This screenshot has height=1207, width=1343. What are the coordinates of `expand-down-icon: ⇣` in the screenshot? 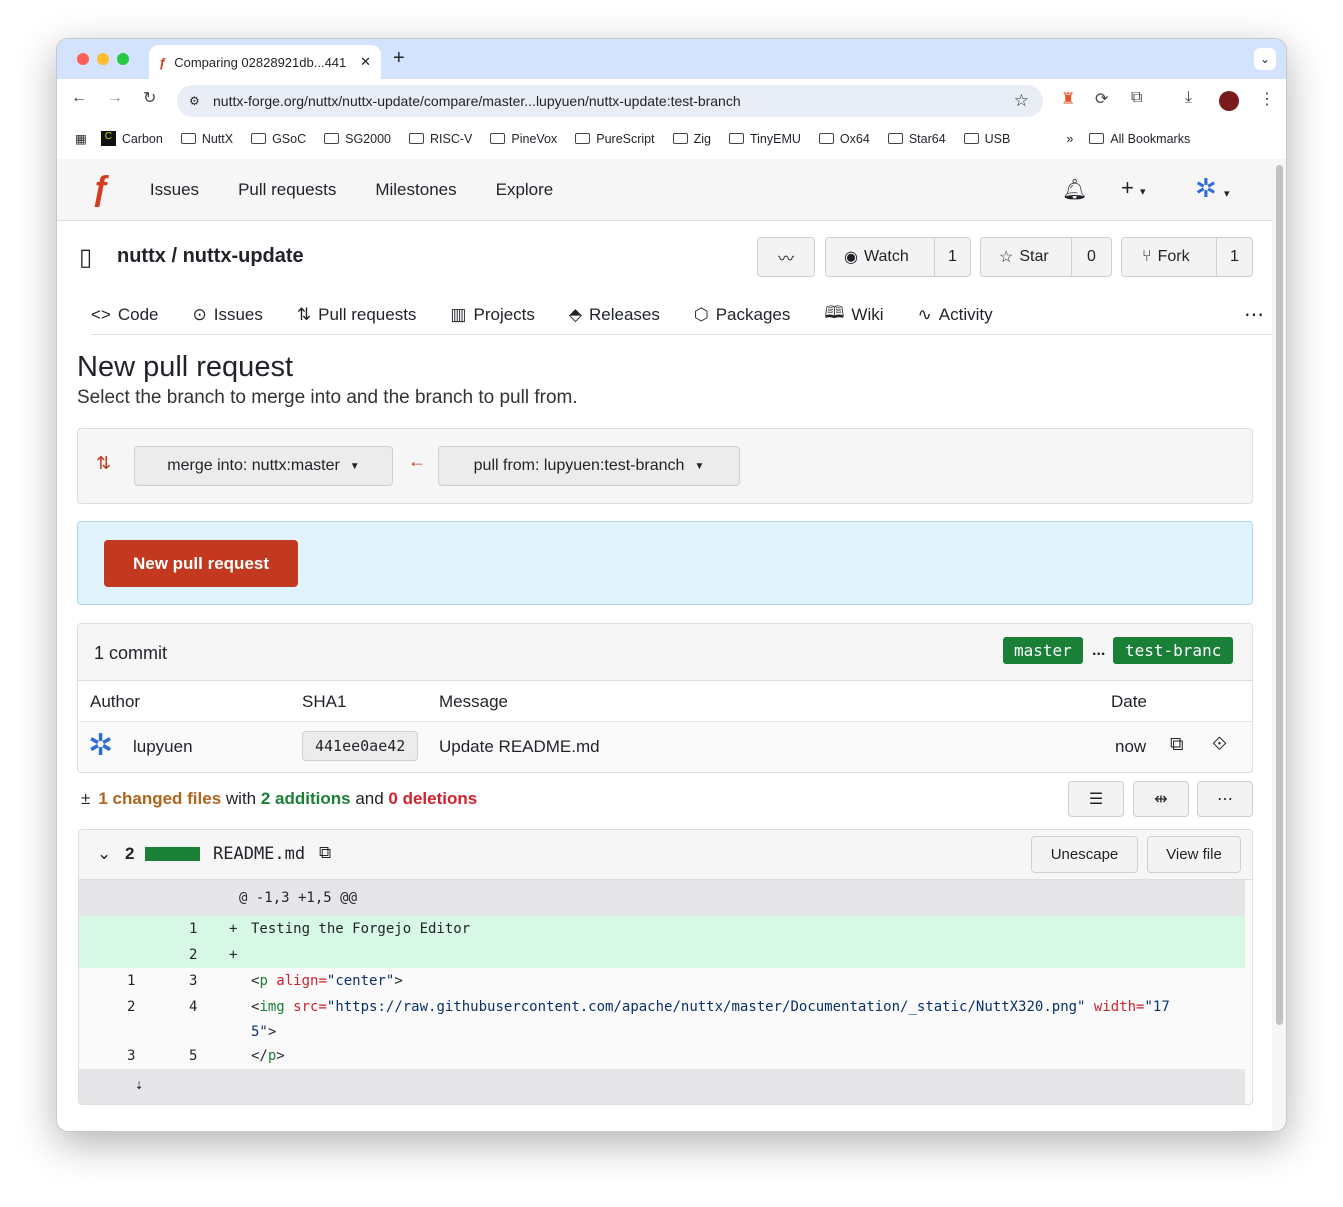 It's located at (139, 1085).